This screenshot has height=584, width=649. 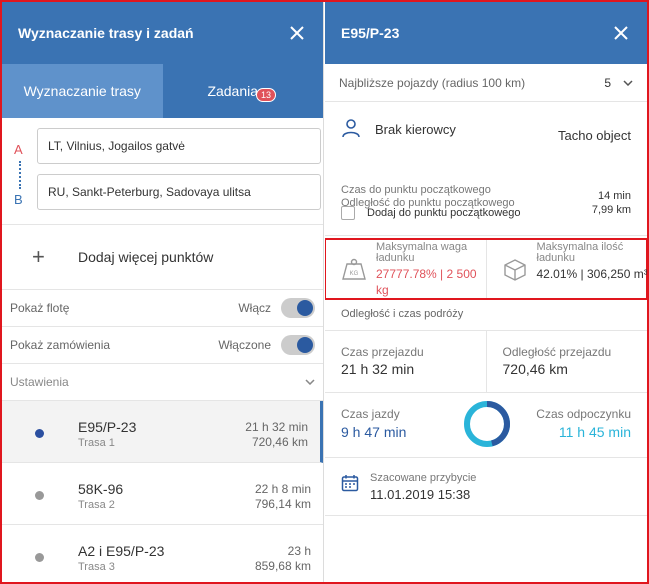 I want to click on point-a-input: LT, Vilnius, Jogailos gatvė, so click(x=179, y=146).